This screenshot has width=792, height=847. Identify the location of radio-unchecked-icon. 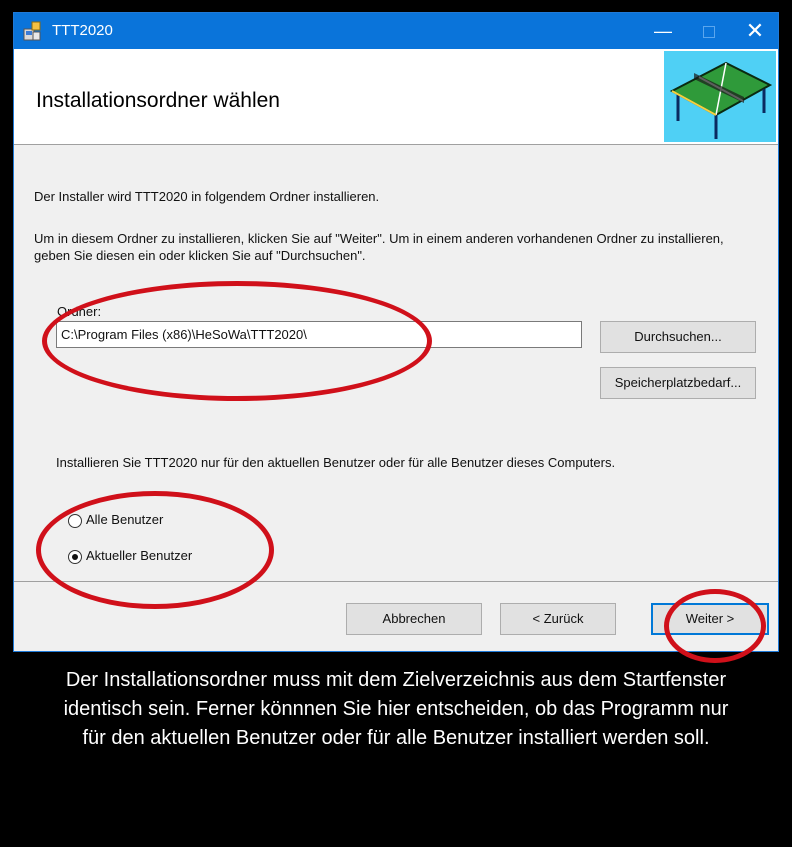
(75, 520).